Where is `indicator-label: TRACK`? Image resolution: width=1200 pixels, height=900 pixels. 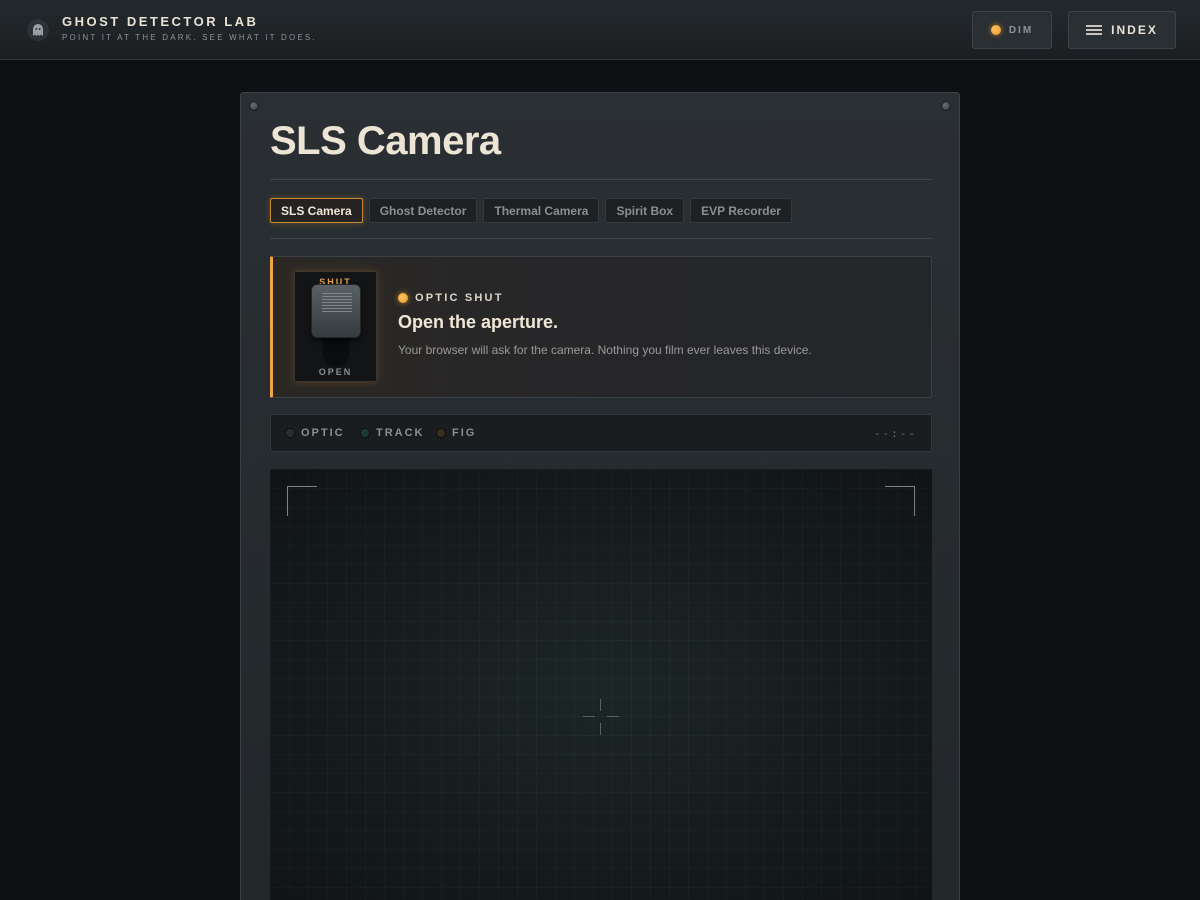 indicator-label: TRACK is located at coordinates (400, 433).